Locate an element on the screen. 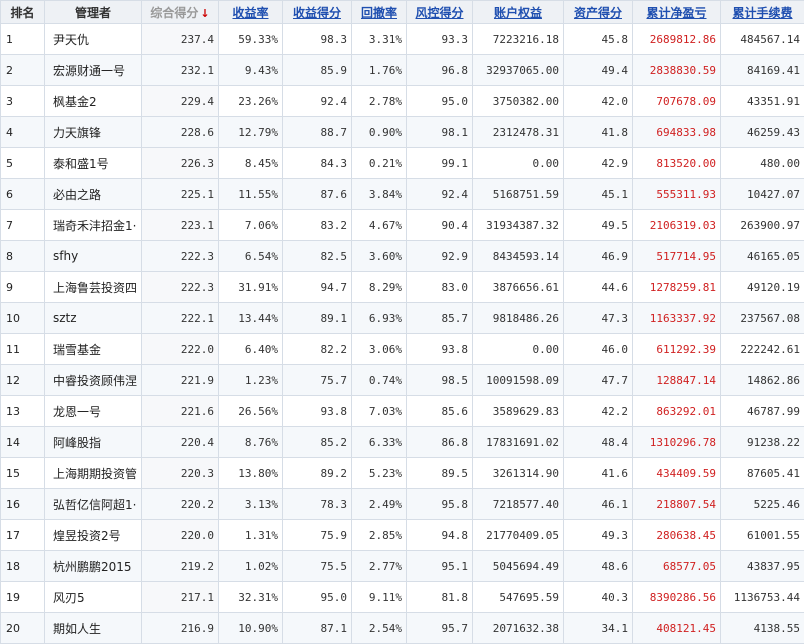  cell-rank: 19 is located at coordinates (22, 597).